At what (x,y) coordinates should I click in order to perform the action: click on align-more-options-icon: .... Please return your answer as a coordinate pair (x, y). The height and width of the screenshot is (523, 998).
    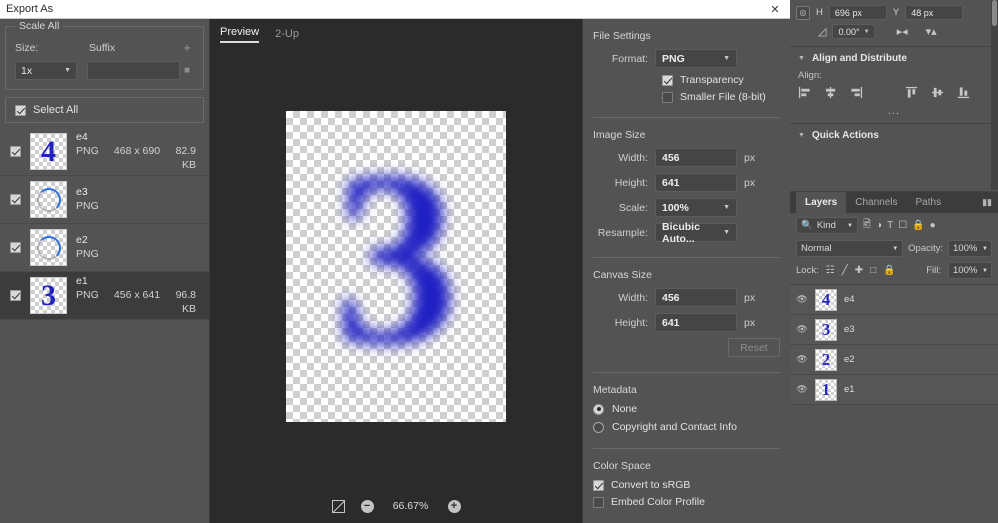
    Looking at the image, I should click on (894, 113).